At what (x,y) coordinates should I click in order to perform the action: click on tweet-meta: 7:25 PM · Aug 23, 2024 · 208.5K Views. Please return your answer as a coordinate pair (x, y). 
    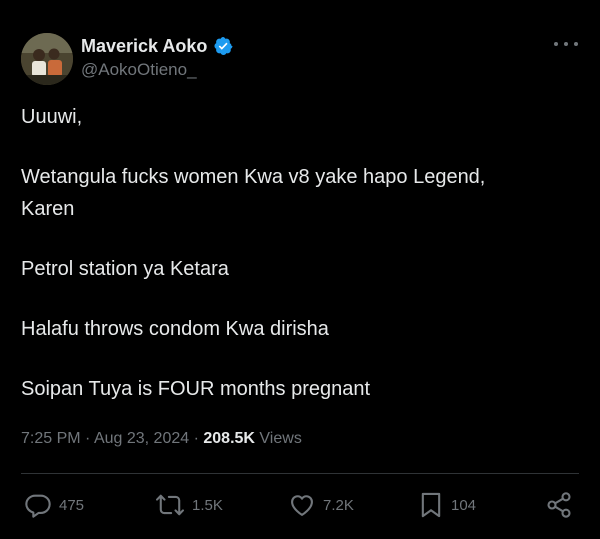
    Looking at the image, I should click on (161, 439).